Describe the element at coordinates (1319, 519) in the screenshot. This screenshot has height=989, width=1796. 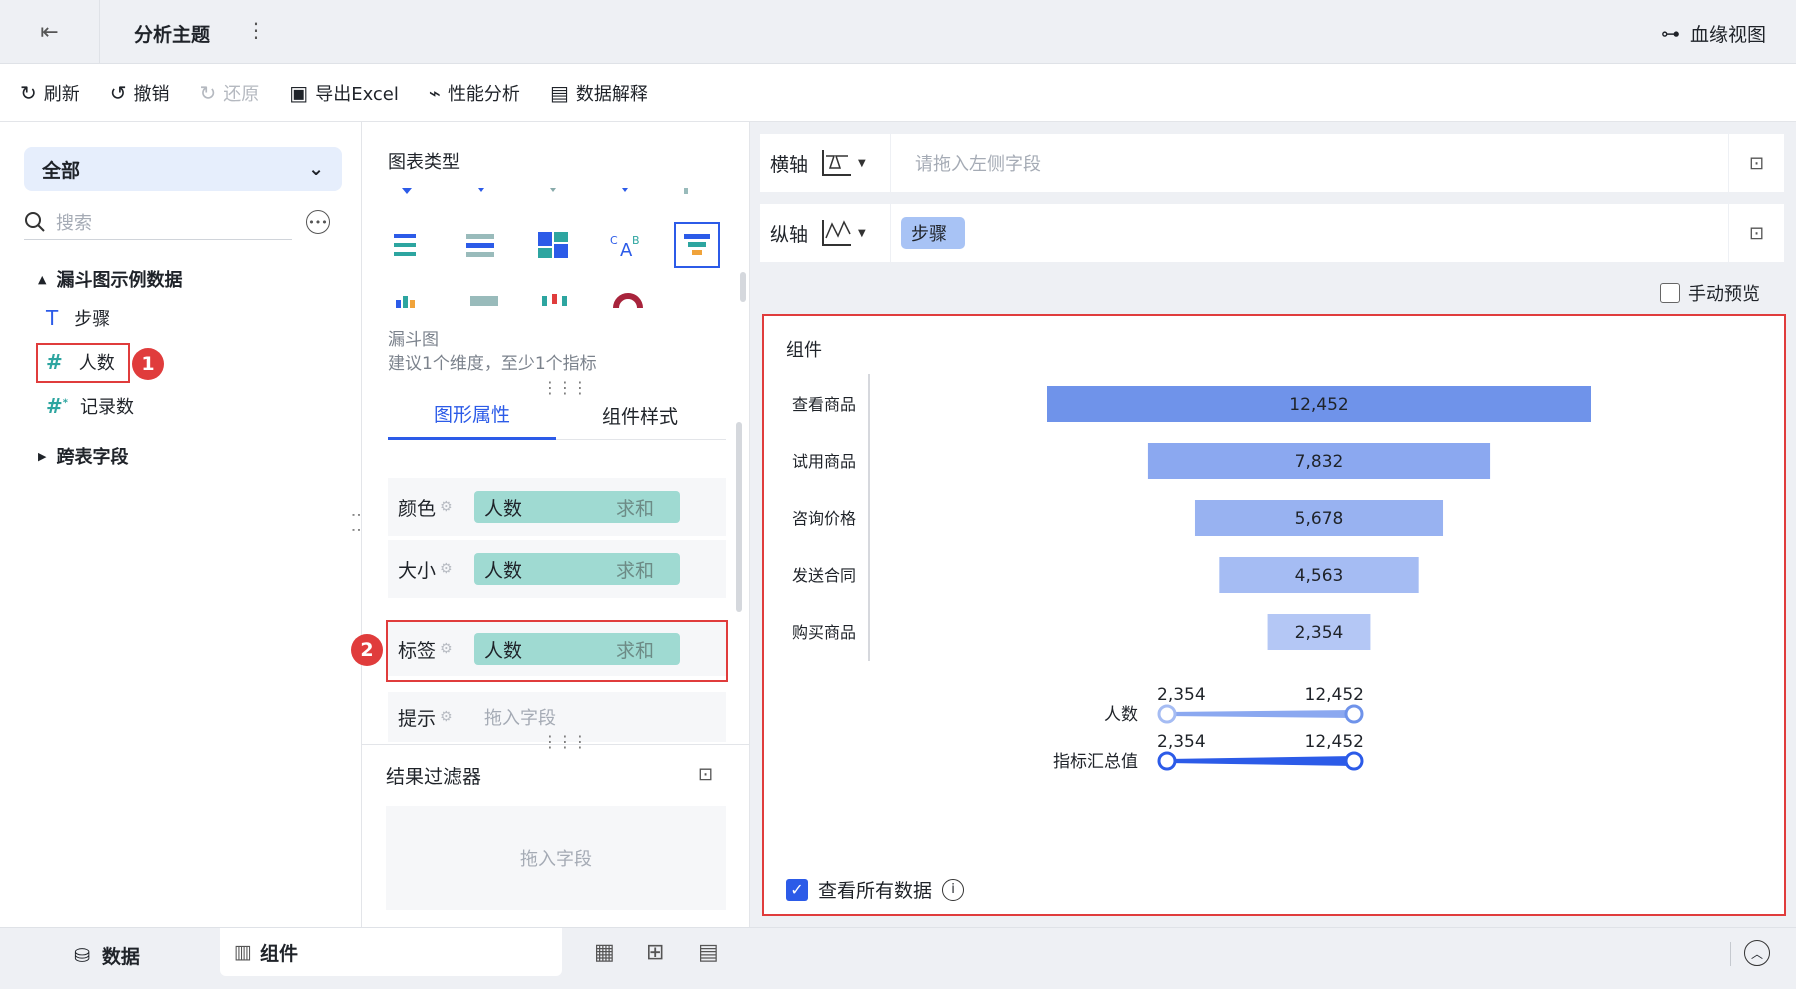
I see `data-label: 5,678` at that location.